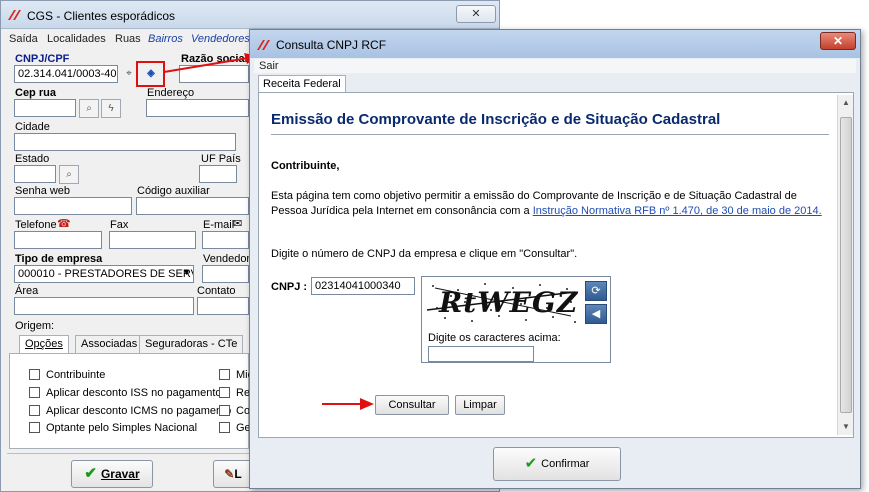  What do you see at coordinates (225, 240) in the screenshot?
I see `email-field` at bounding box center [225, 240].